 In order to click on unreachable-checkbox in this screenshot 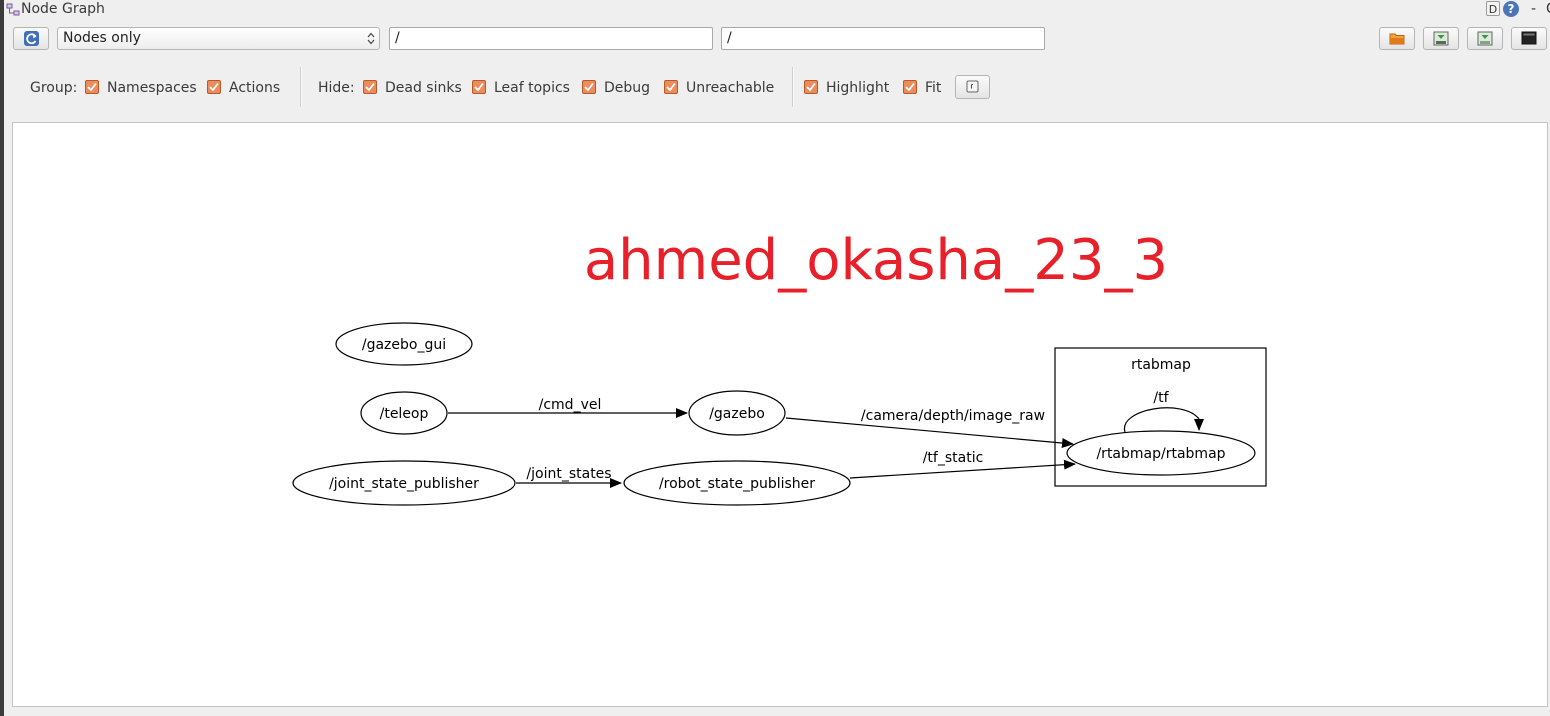, I will do `click(671, 87)`.